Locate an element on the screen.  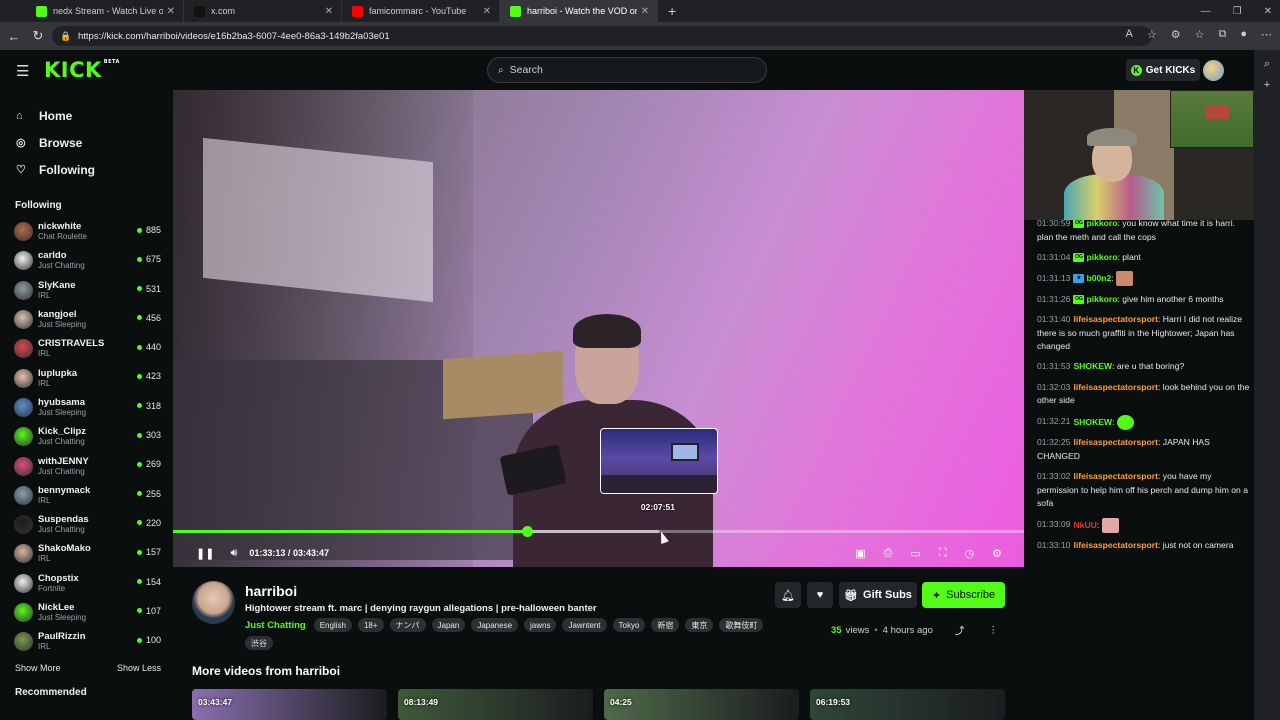
video-thumbnail: 06:19:53 is located at coordinates (907, 704).